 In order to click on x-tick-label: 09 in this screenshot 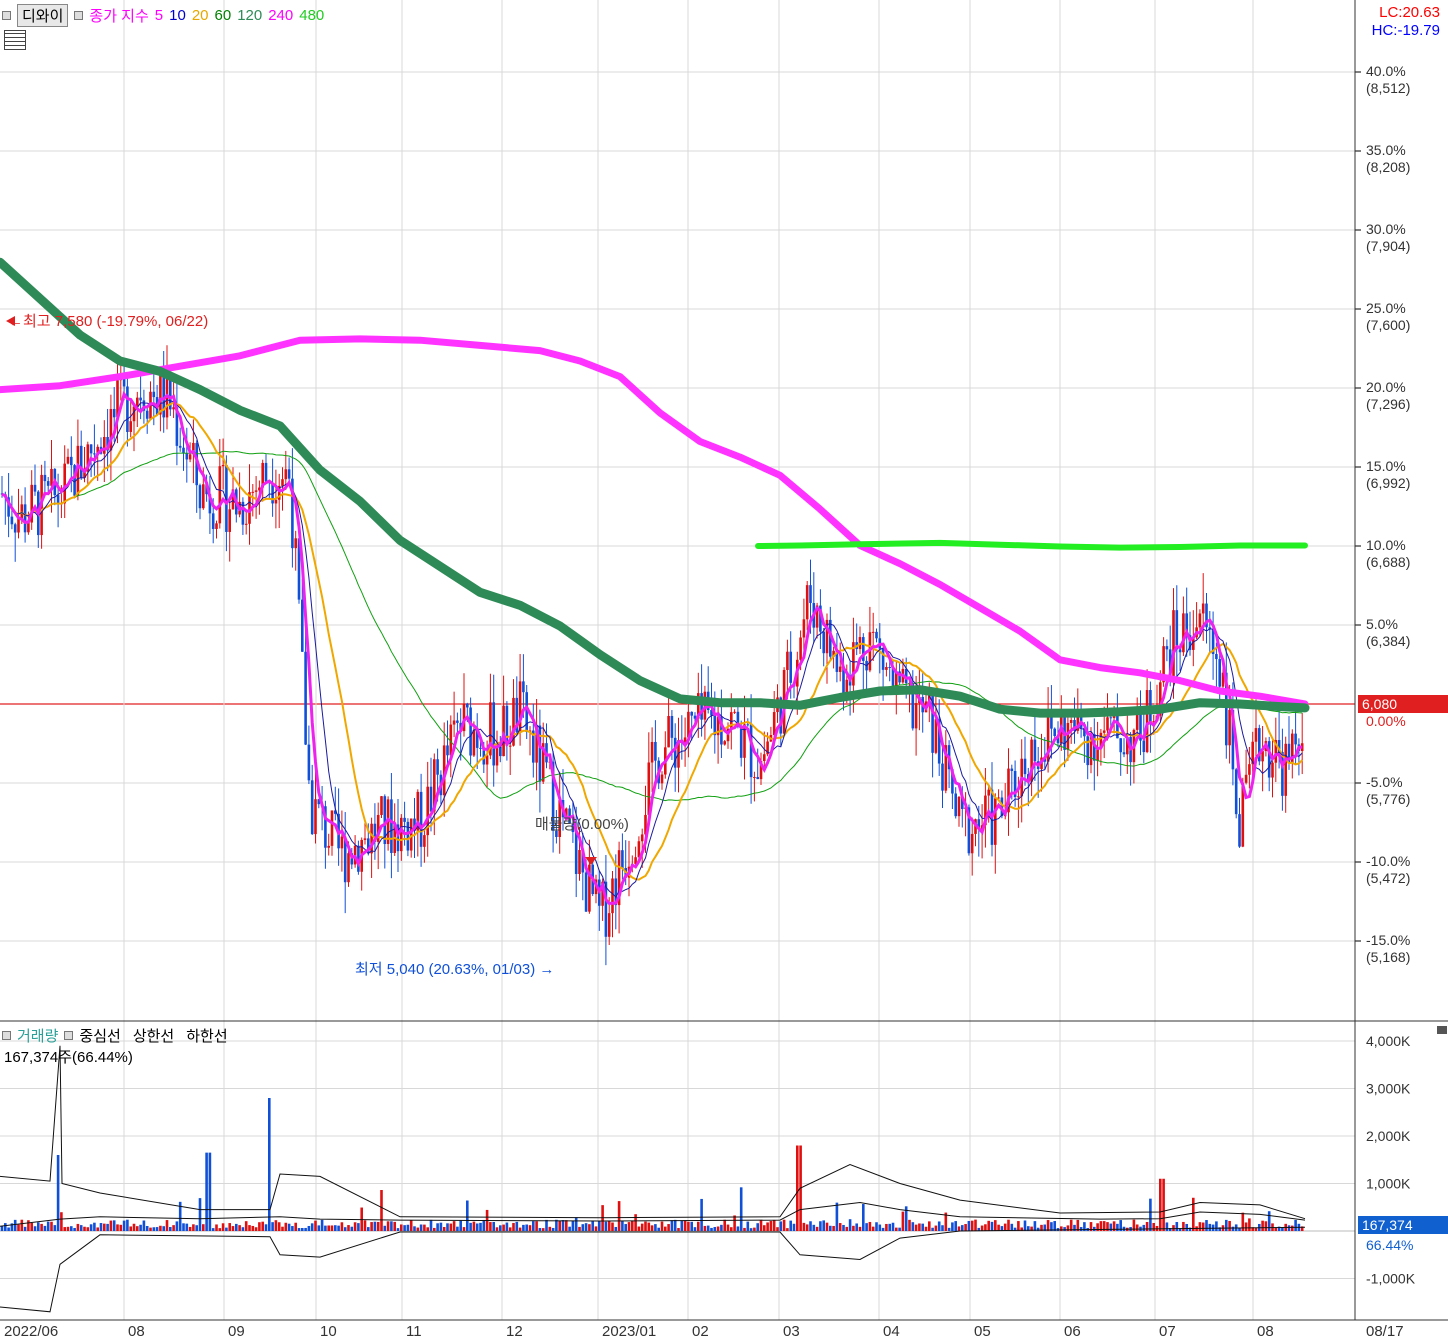, I will do `click(236, 1331)`.